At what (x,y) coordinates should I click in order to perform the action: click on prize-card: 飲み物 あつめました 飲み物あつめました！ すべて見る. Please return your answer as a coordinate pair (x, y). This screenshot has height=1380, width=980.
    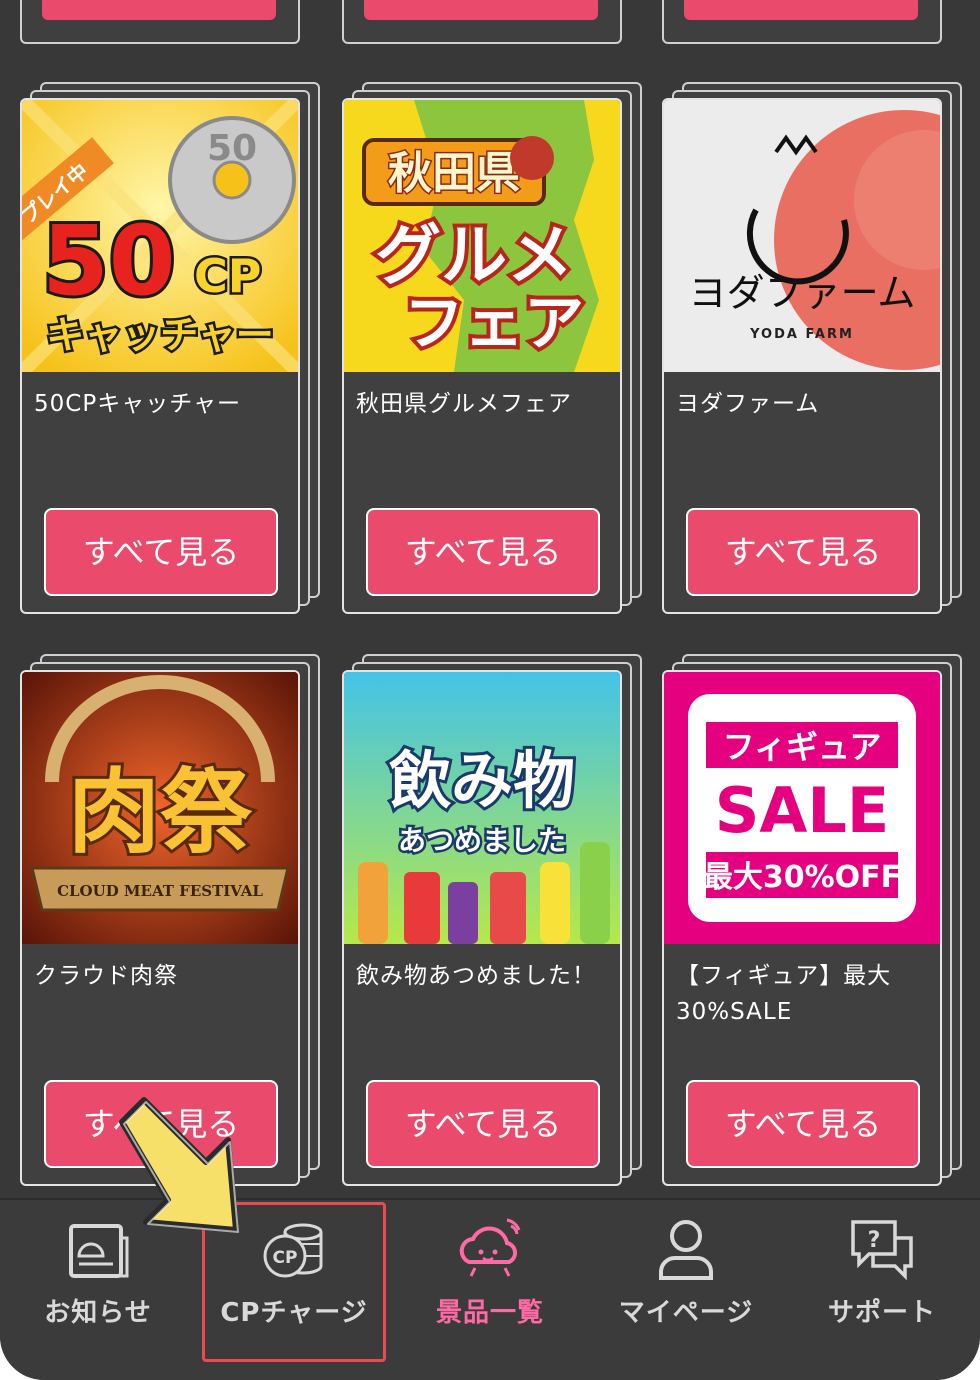
    Looking at the image, I should click on (482, 928).